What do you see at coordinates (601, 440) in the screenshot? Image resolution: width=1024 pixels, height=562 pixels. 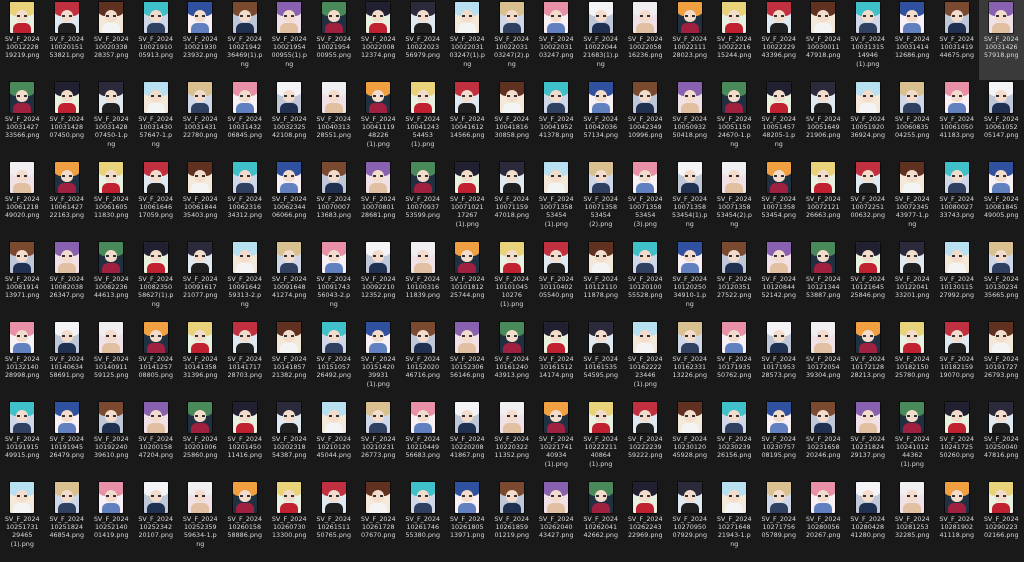 I see `file-item: SV_F_2024 10222211 40864 (1).png` at bounding box center [601, 440].